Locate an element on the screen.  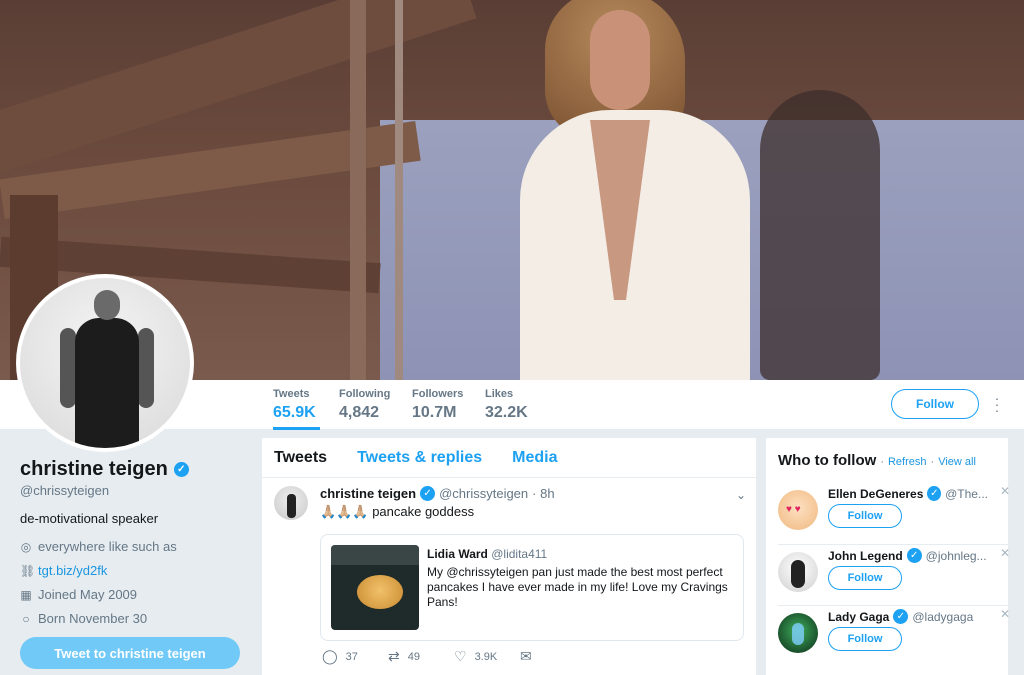
profile-avatar is located at coordinates (105, 363).